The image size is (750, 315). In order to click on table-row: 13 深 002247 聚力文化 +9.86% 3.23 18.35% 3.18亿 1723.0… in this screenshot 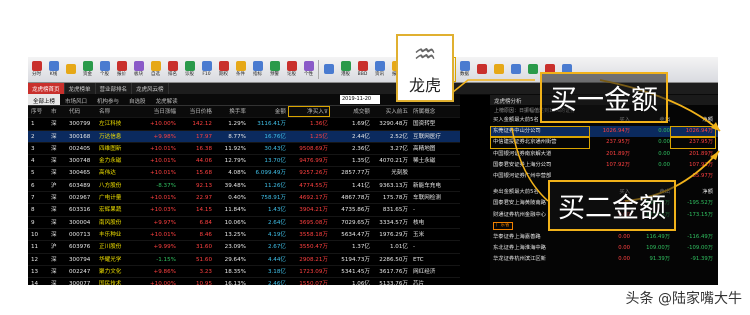, I will do `click(244, 272)`.